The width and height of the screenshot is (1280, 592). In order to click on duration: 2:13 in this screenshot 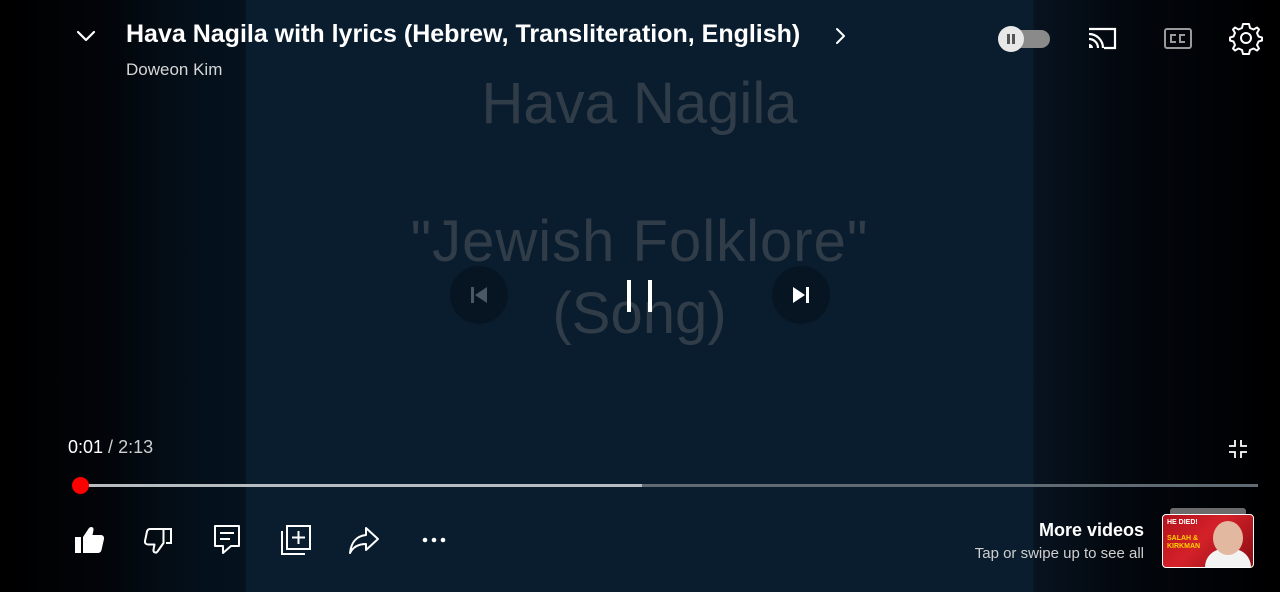, I will do `click(136, 447)`.